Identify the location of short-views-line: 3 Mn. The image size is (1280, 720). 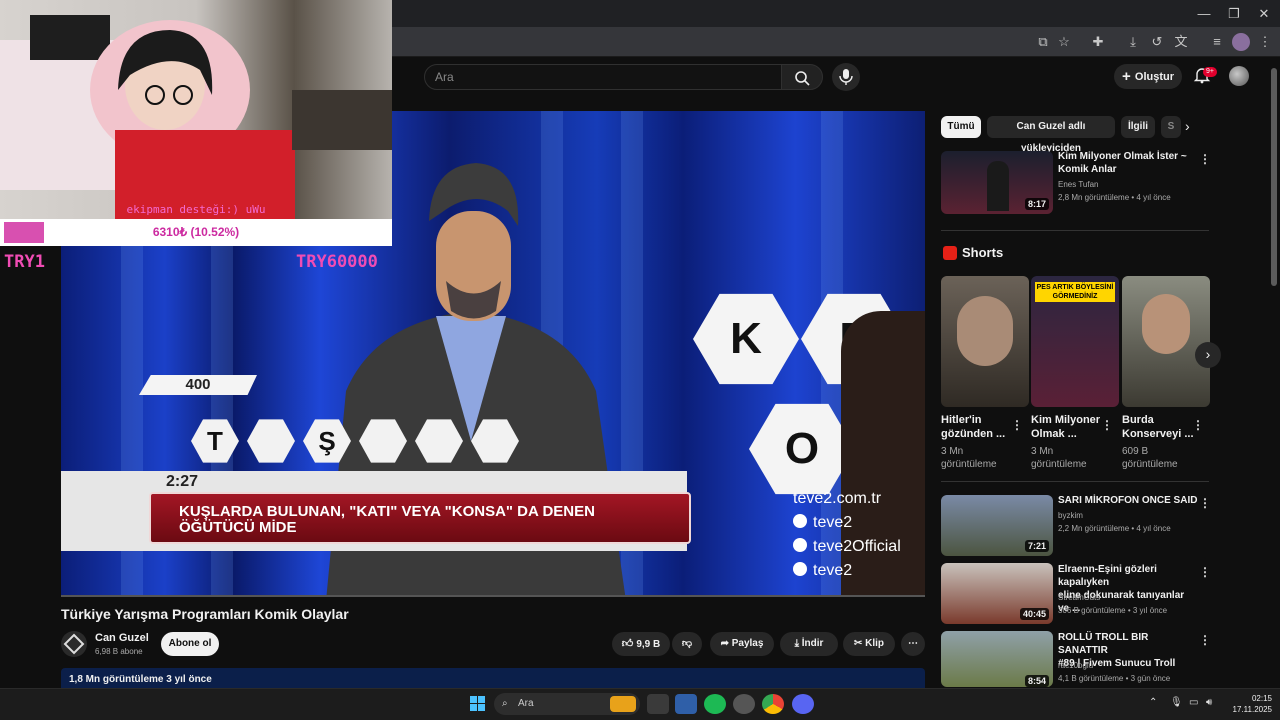
(1042, 451).